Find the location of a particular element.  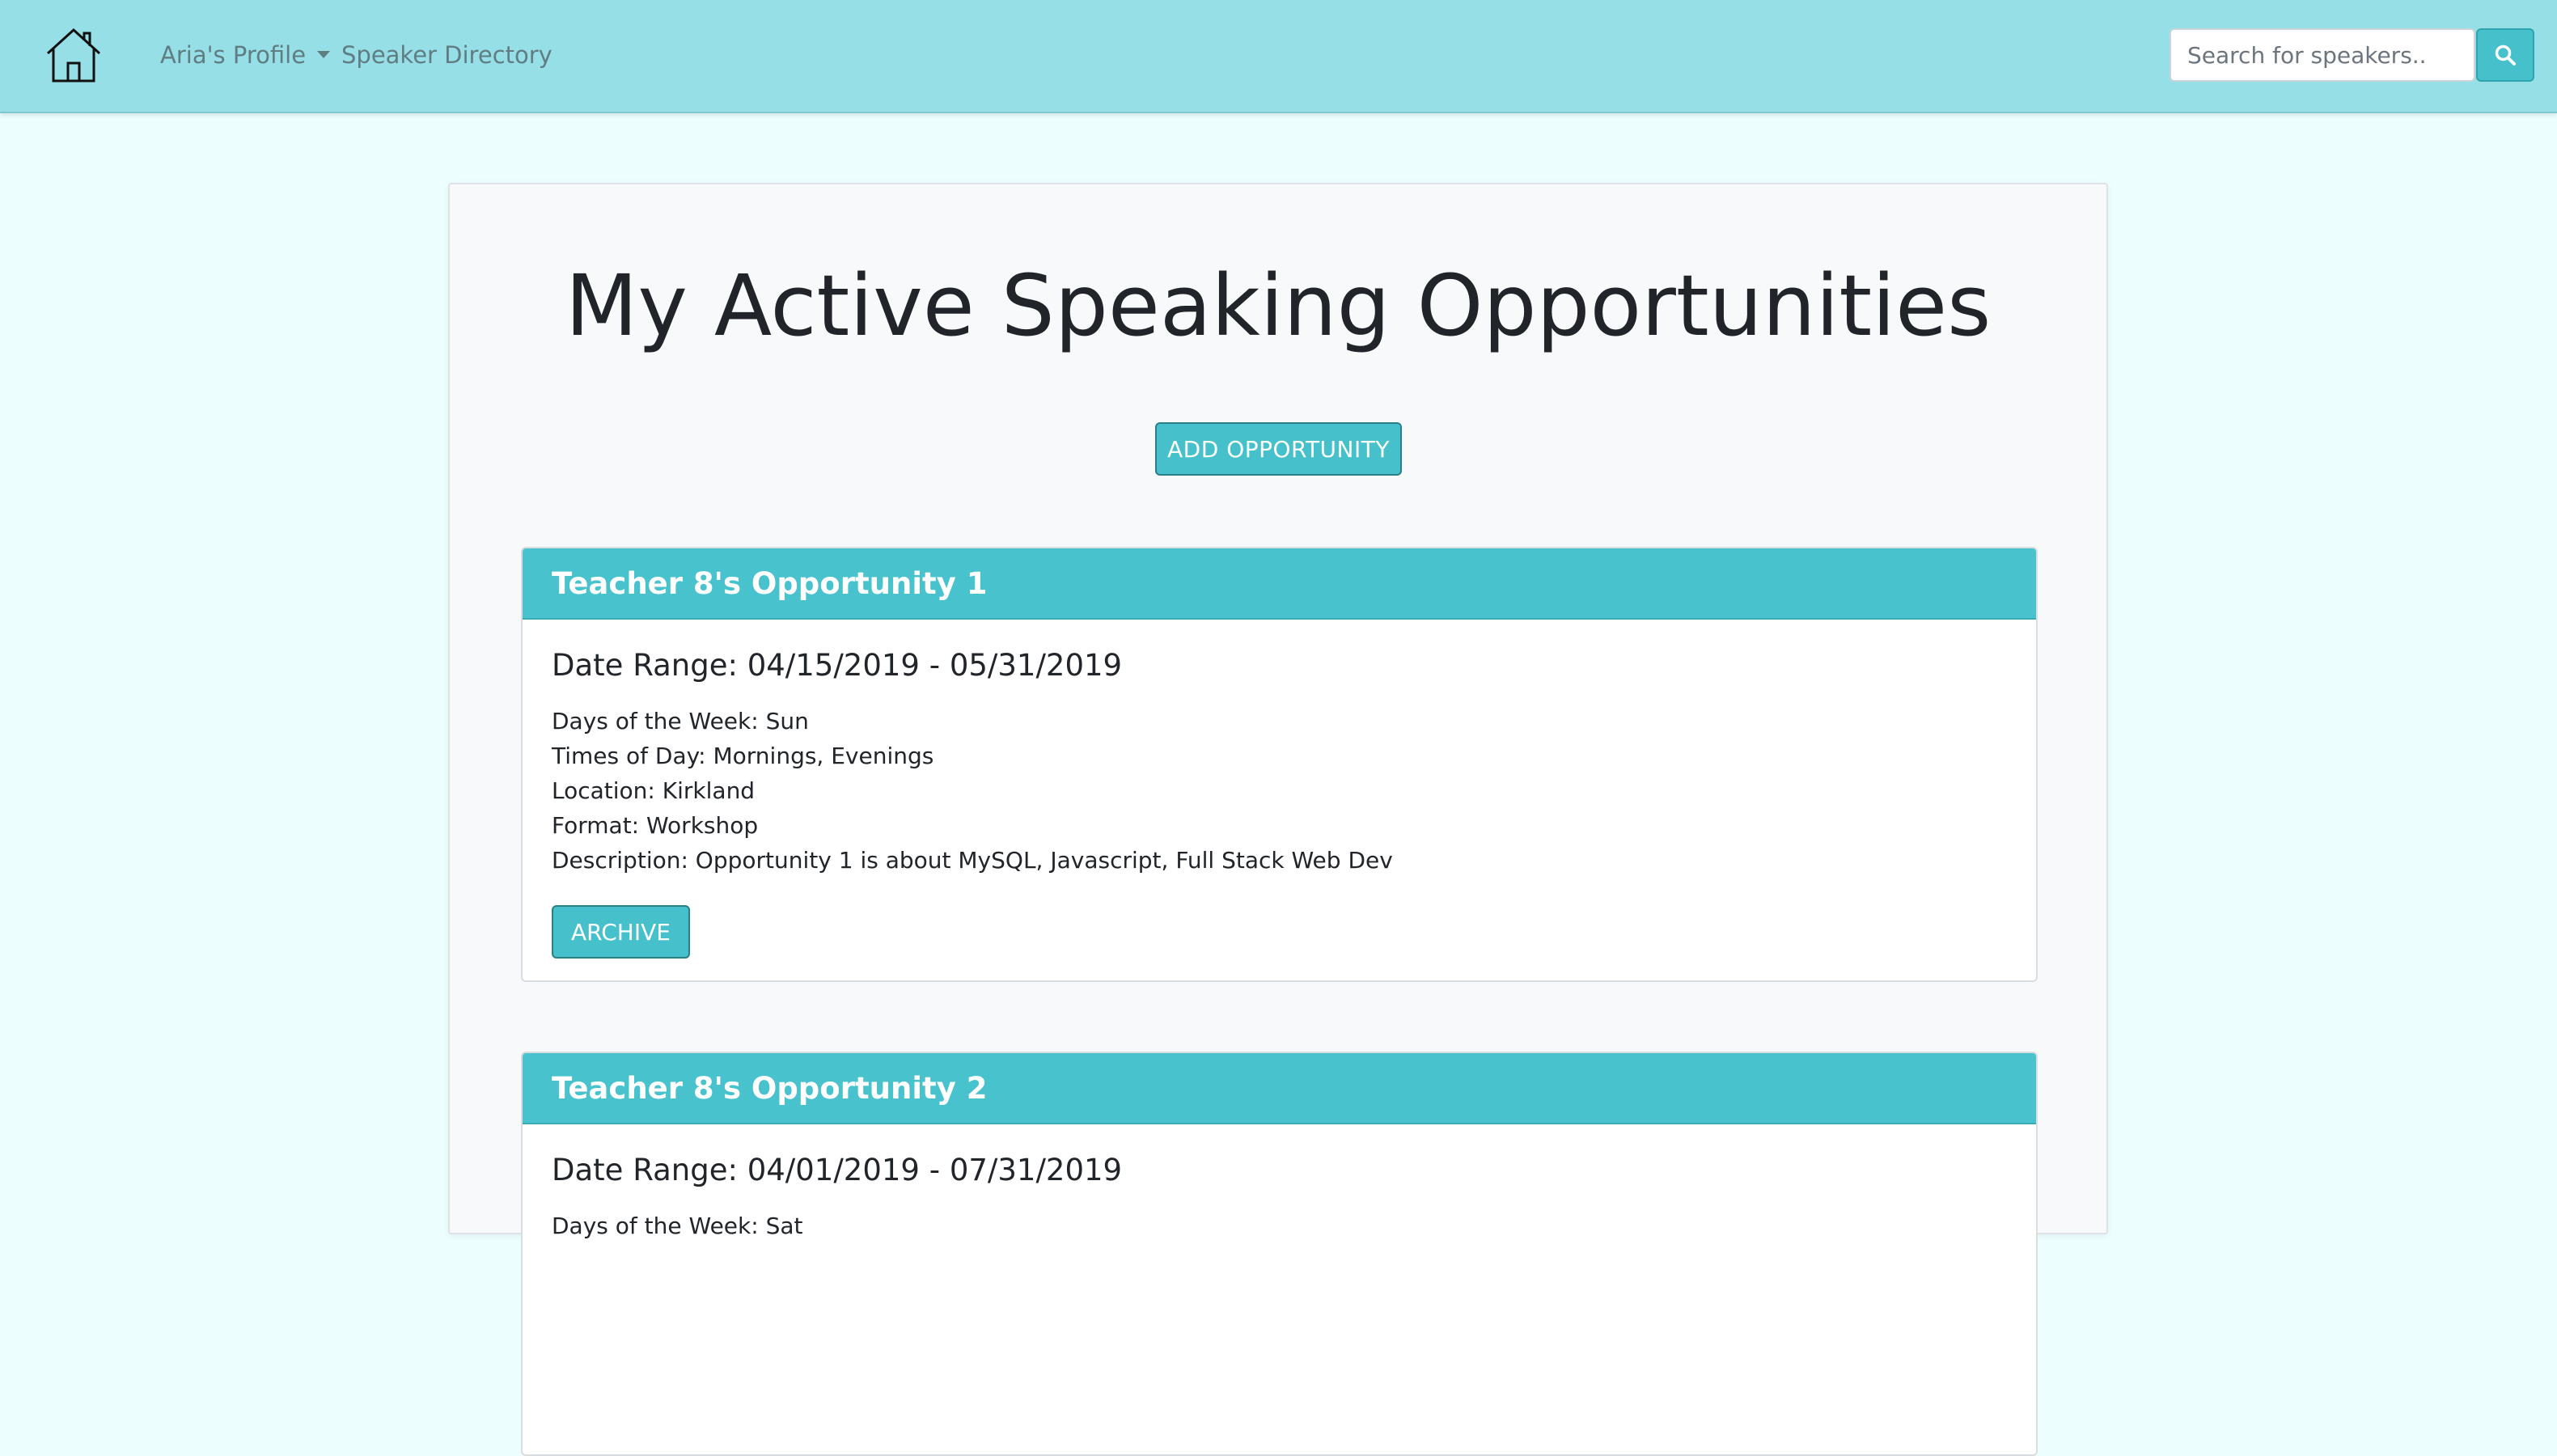

opportunity-format: Format: Workshop is located at coordinates (655, 825).